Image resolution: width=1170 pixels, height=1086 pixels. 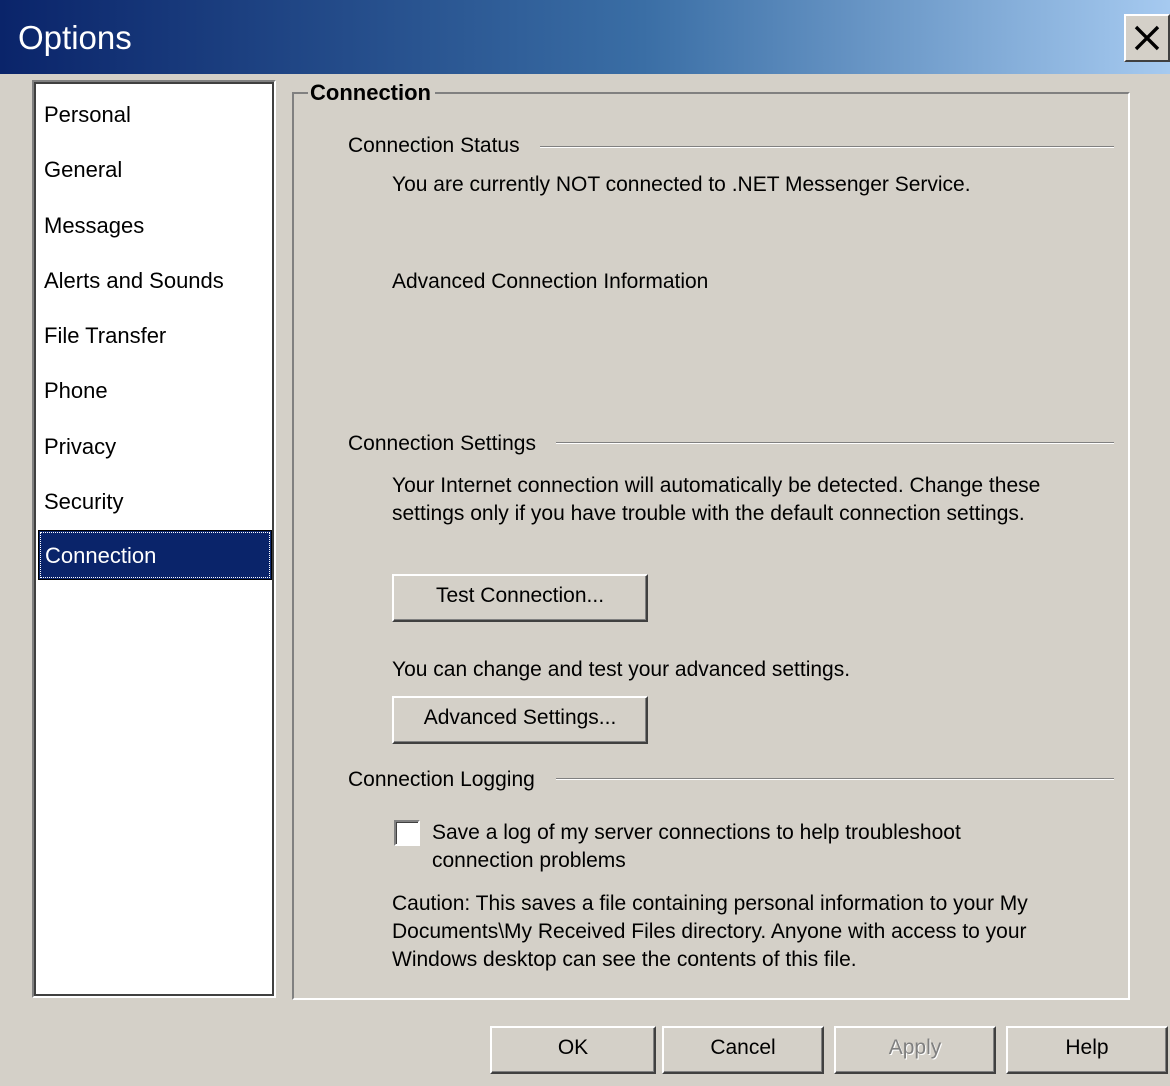 I want to click on window-title: Options, so click(x=75, y=37).